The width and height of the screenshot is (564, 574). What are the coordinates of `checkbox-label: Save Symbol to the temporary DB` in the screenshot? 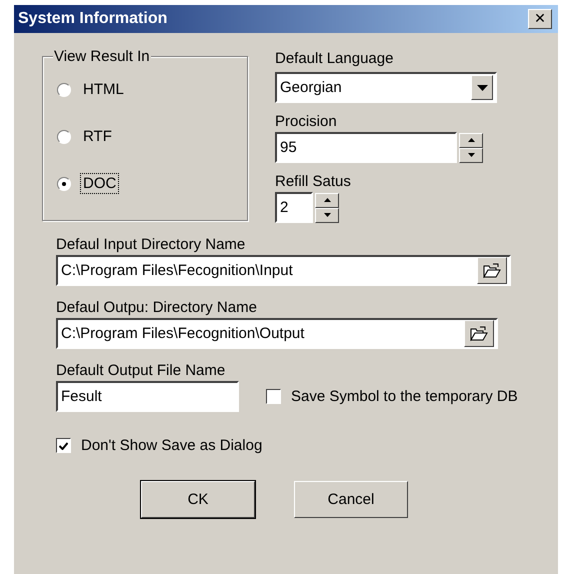 It's located at (404, 396).